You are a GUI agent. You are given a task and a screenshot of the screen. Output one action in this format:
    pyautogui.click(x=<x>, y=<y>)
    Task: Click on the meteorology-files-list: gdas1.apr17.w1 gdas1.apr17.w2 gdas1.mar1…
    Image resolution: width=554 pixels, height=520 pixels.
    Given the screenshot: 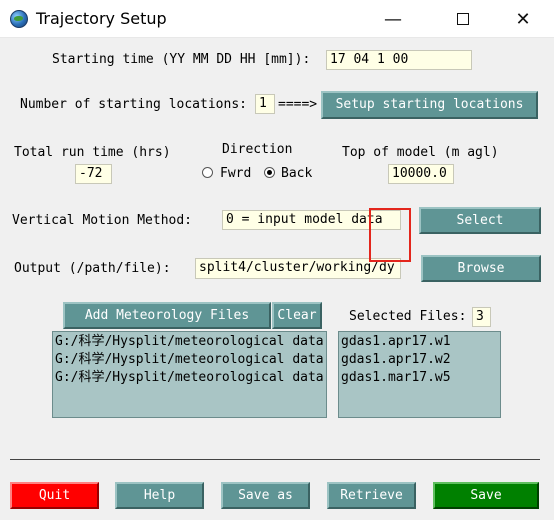 What is the action you would take?
    pyautogui.click(x=419, y=374)
    